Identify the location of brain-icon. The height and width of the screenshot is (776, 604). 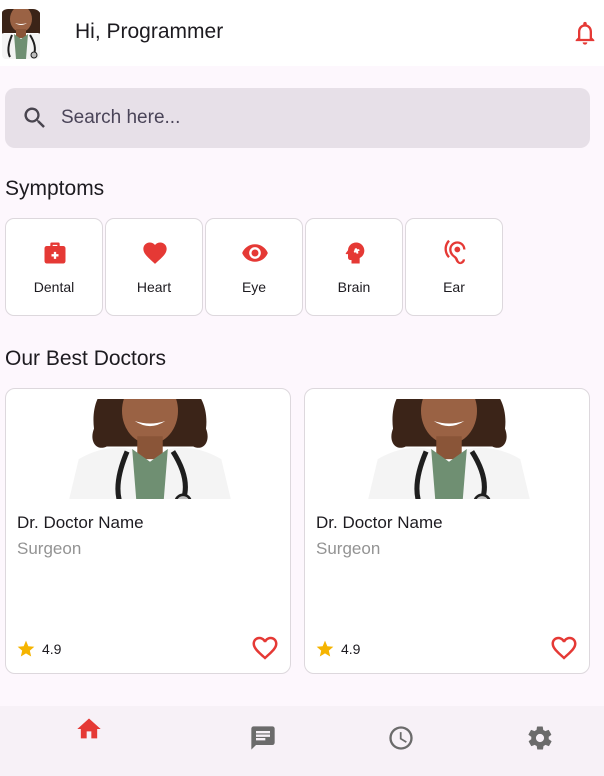
(355, 253).